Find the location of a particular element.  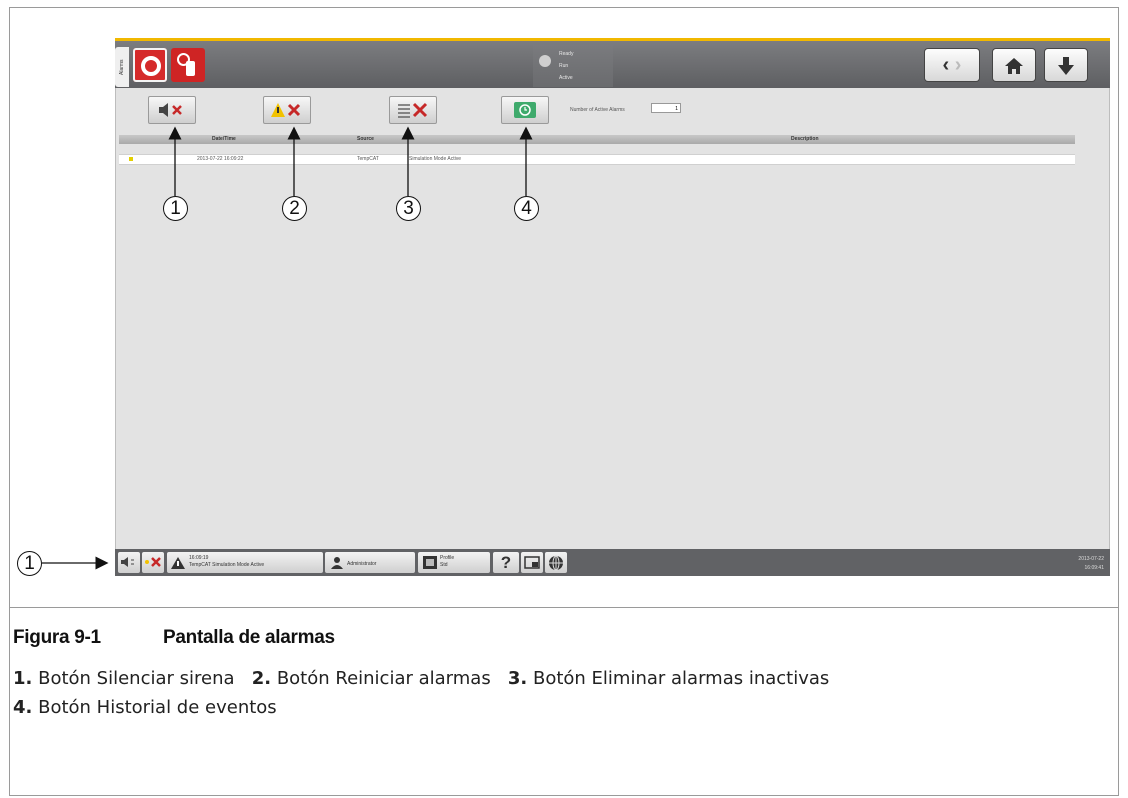

legend-text-4: Botón Historial de eventos is located at coordinates (157, 707).